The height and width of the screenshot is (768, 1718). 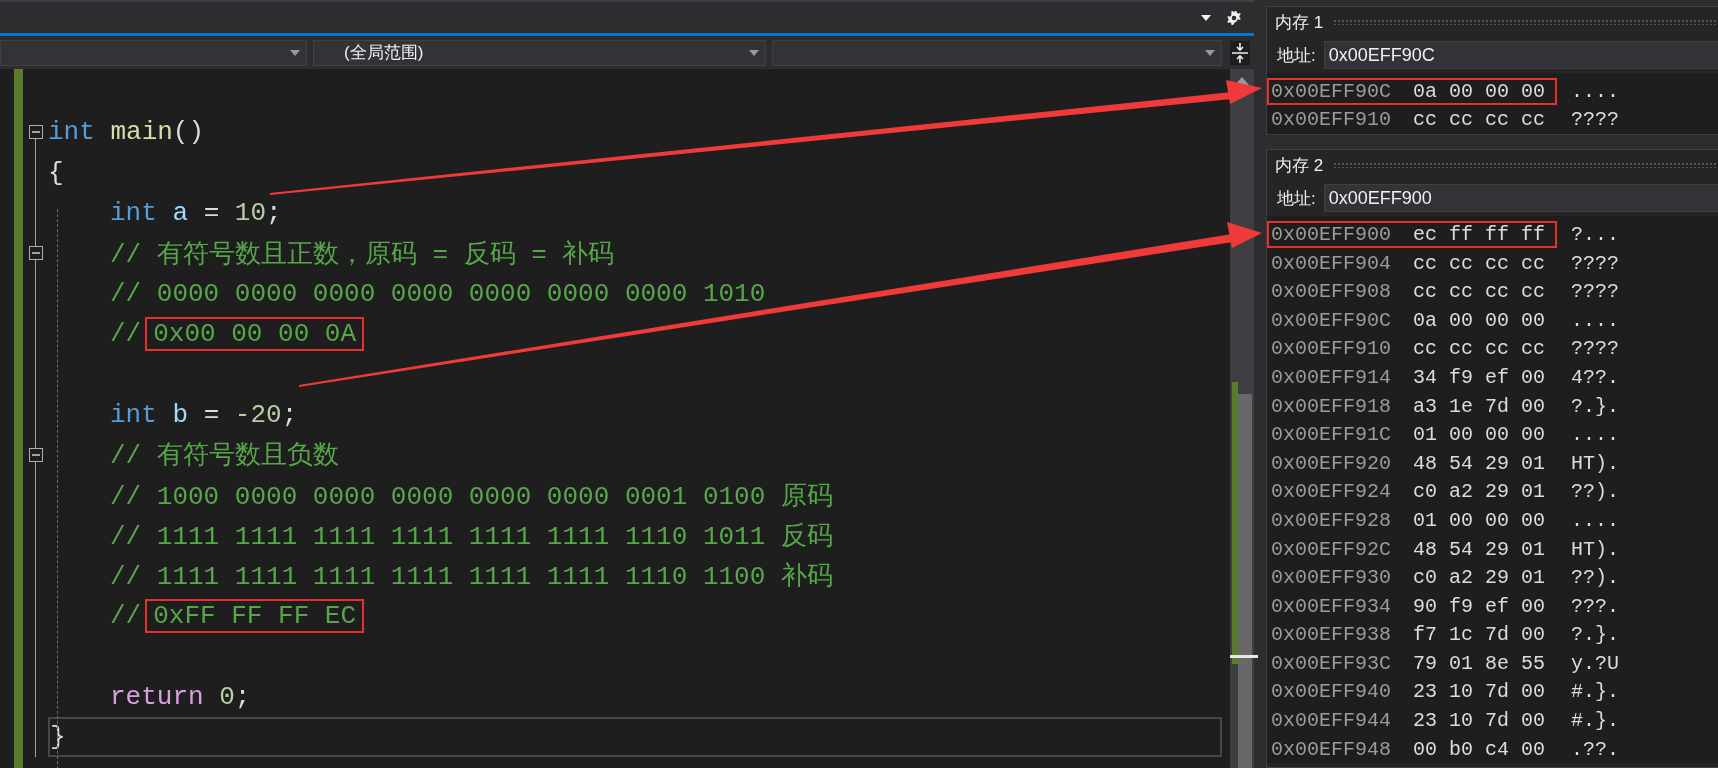 I want to click on code-line: {, so click(x=56, y=172).